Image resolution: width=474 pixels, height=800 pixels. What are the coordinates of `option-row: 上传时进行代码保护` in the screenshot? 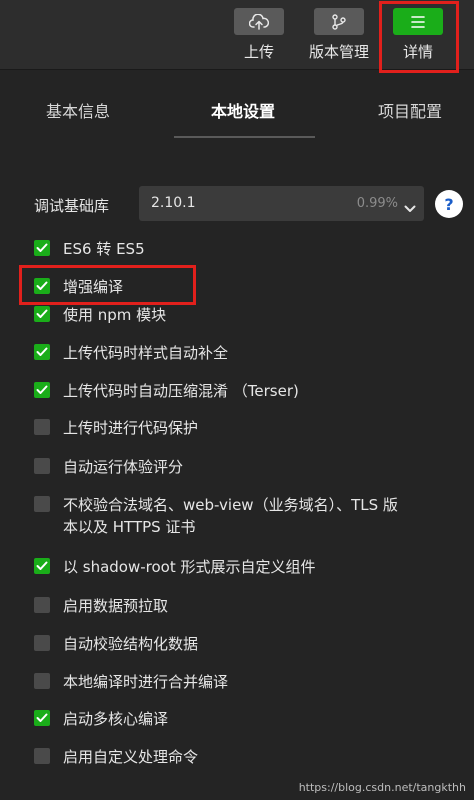 It's located at (116, 428).